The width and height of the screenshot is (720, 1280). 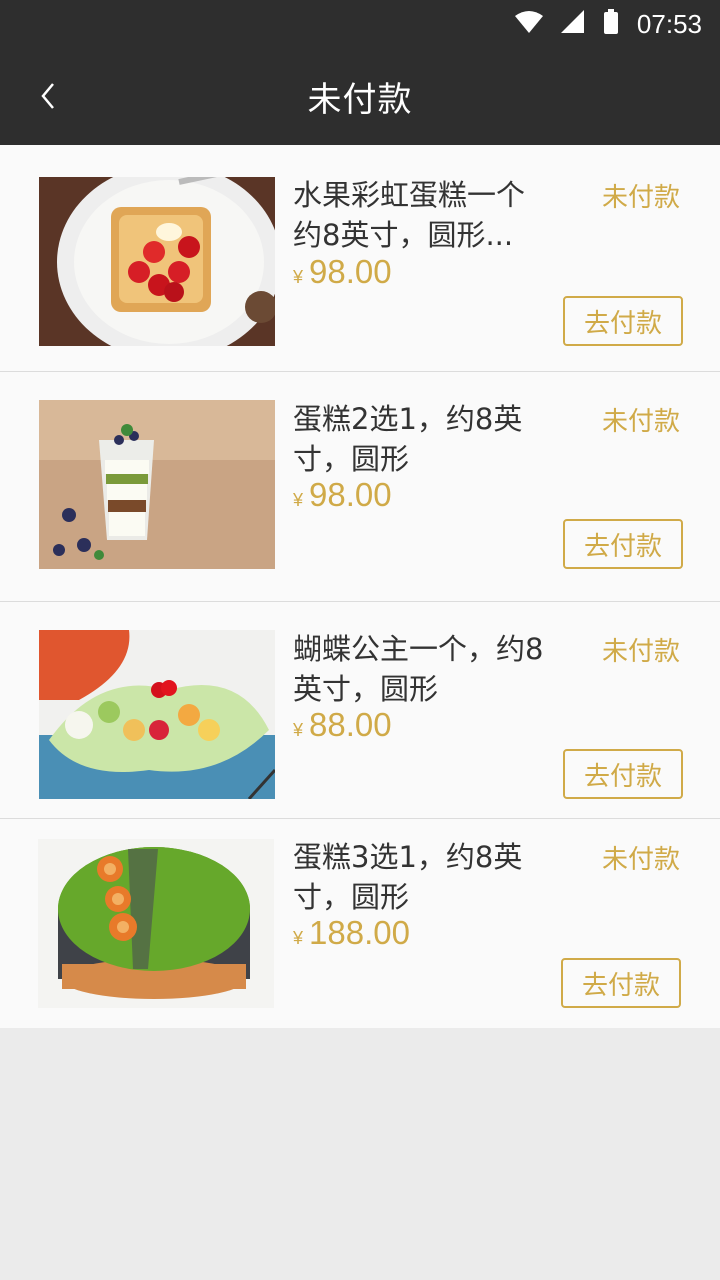 What do you see at coordinates (611, 24) in the screenshot?
I see `battery-icon` at bounding box center [611, 24].